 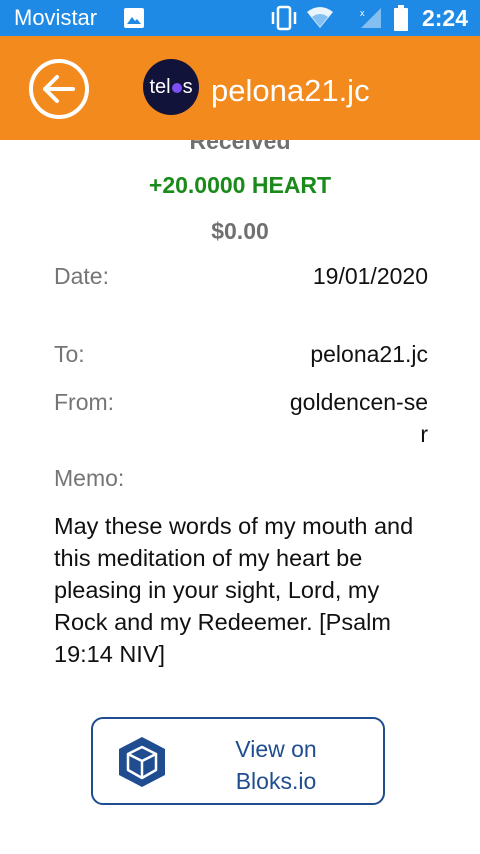 What do you see at coordinates (69, 354) in the screenshot?
I see `to-label: To:` at bounding box center [69, 354].